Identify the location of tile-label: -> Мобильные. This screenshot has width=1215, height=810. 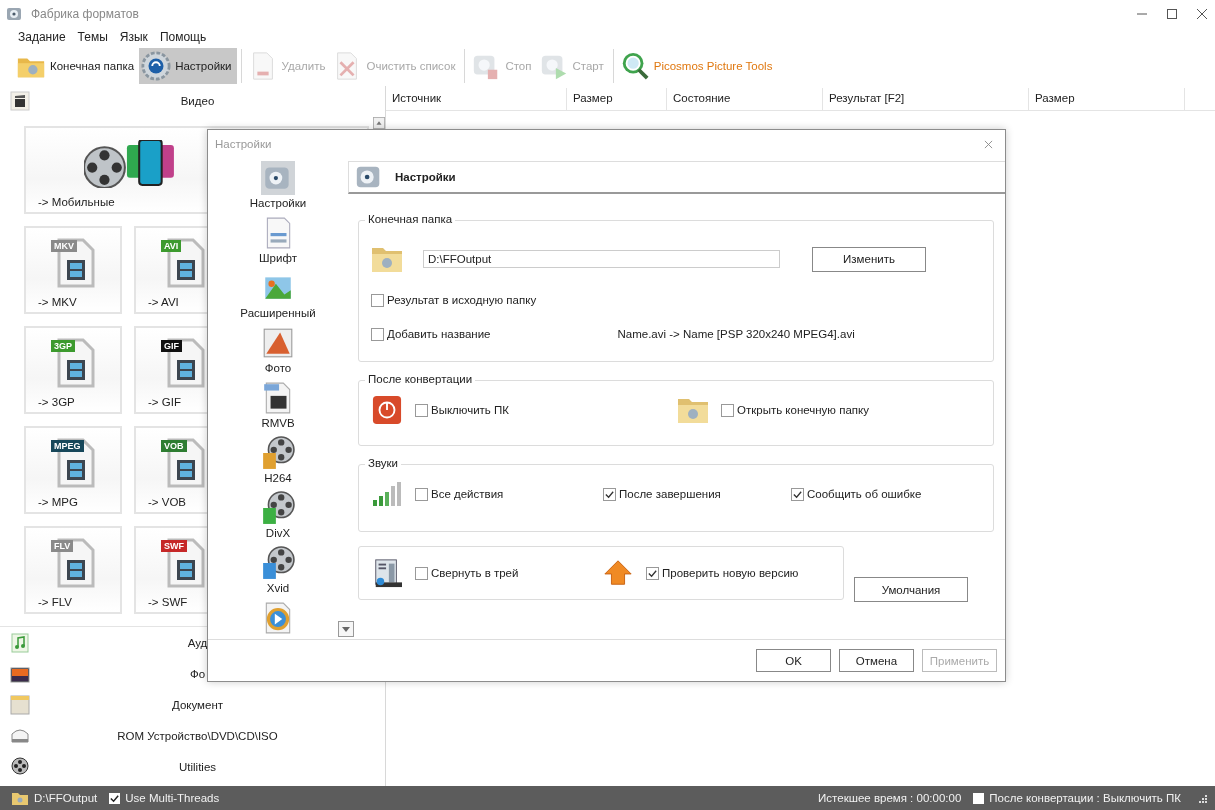
(76, 202).